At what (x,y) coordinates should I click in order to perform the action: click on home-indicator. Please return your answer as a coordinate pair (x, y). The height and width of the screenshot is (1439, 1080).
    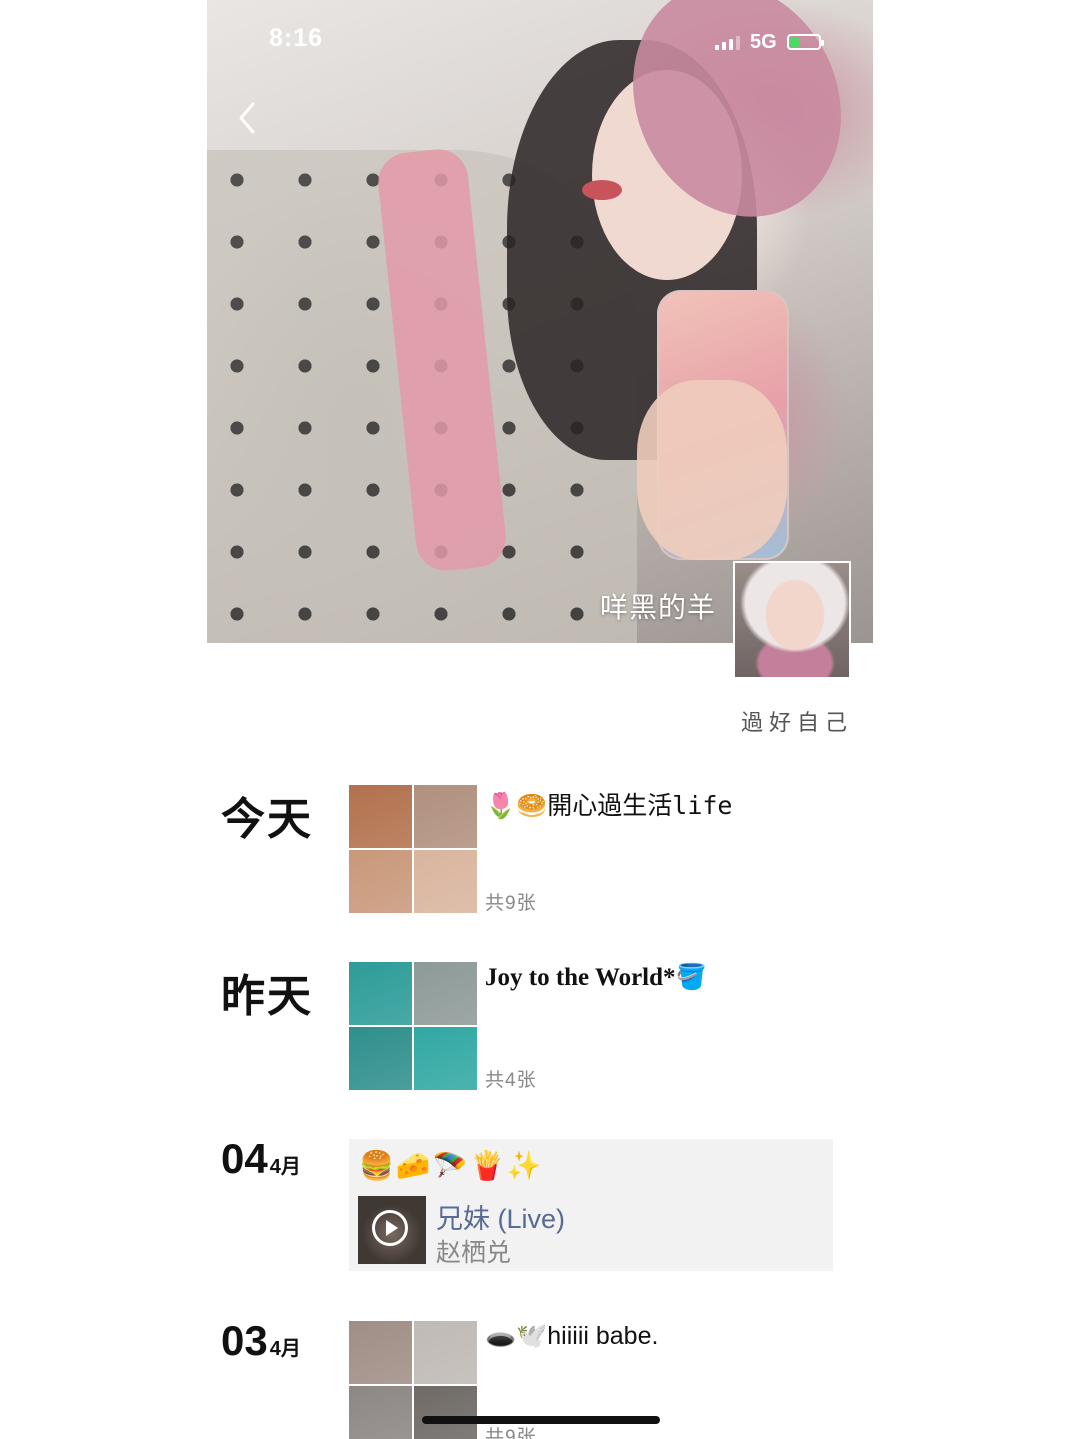
    Looking at the image, I should click on (541, 1420).